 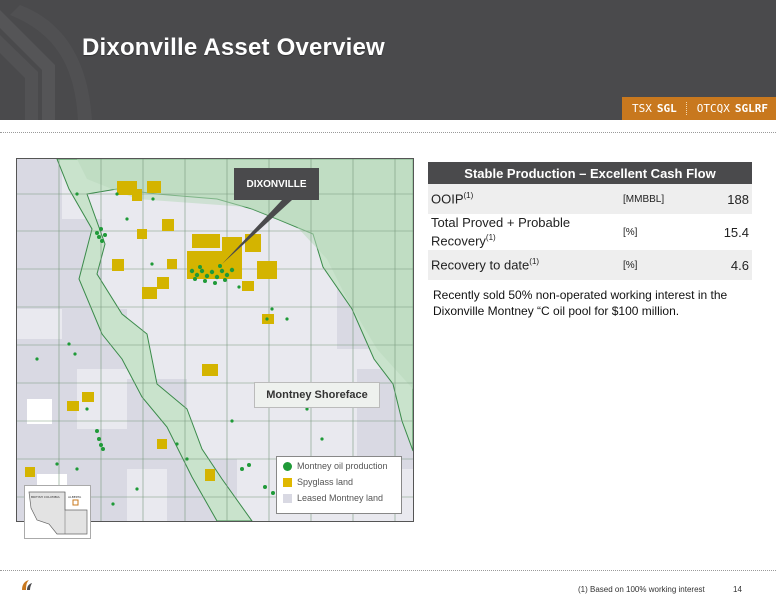 What do you see at coordinates (501, 232) in the screenshot?
I see `row-label: Total Proved + Probable Recovery(1)` at bounding box center [501, 232].